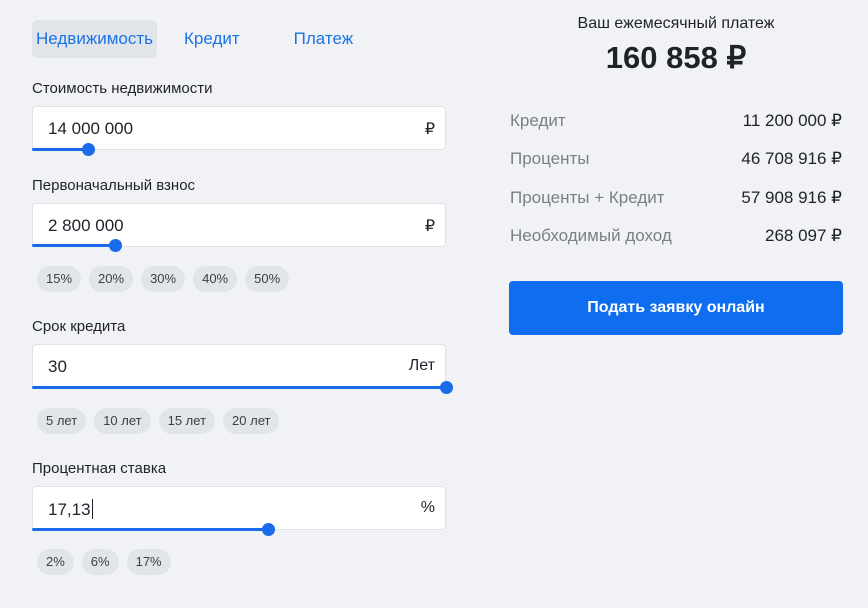  What do you see at coordinates (215, 279) in the screenshot?
I see `down-payment-preset-chip: 40%` at bounding box center [215, 279].